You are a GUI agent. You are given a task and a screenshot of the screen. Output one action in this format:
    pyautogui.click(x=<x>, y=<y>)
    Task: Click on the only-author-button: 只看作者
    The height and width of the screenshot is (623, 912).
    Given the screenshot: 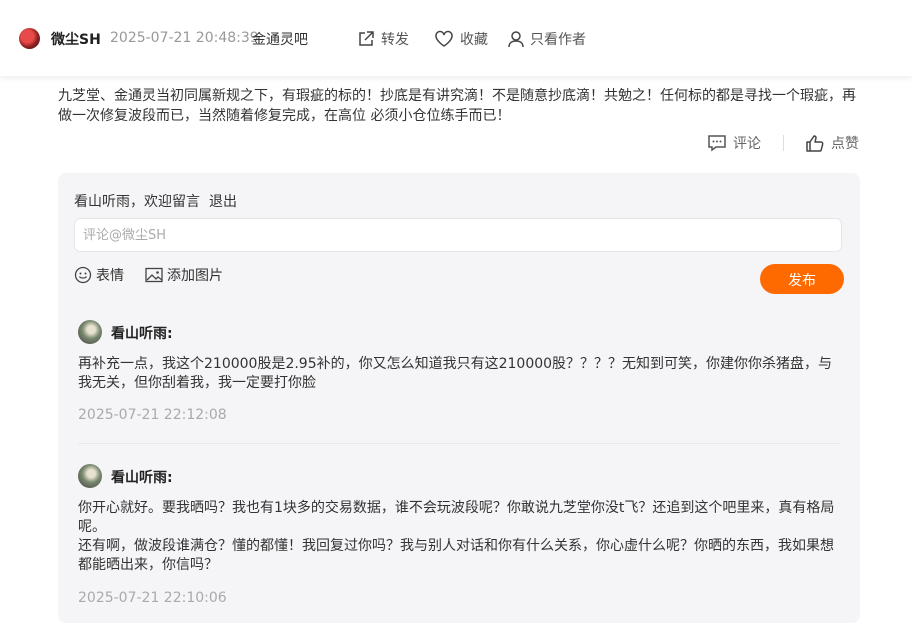 What is the action you would take?
    pyautogui.click(x=547, y=39)
    